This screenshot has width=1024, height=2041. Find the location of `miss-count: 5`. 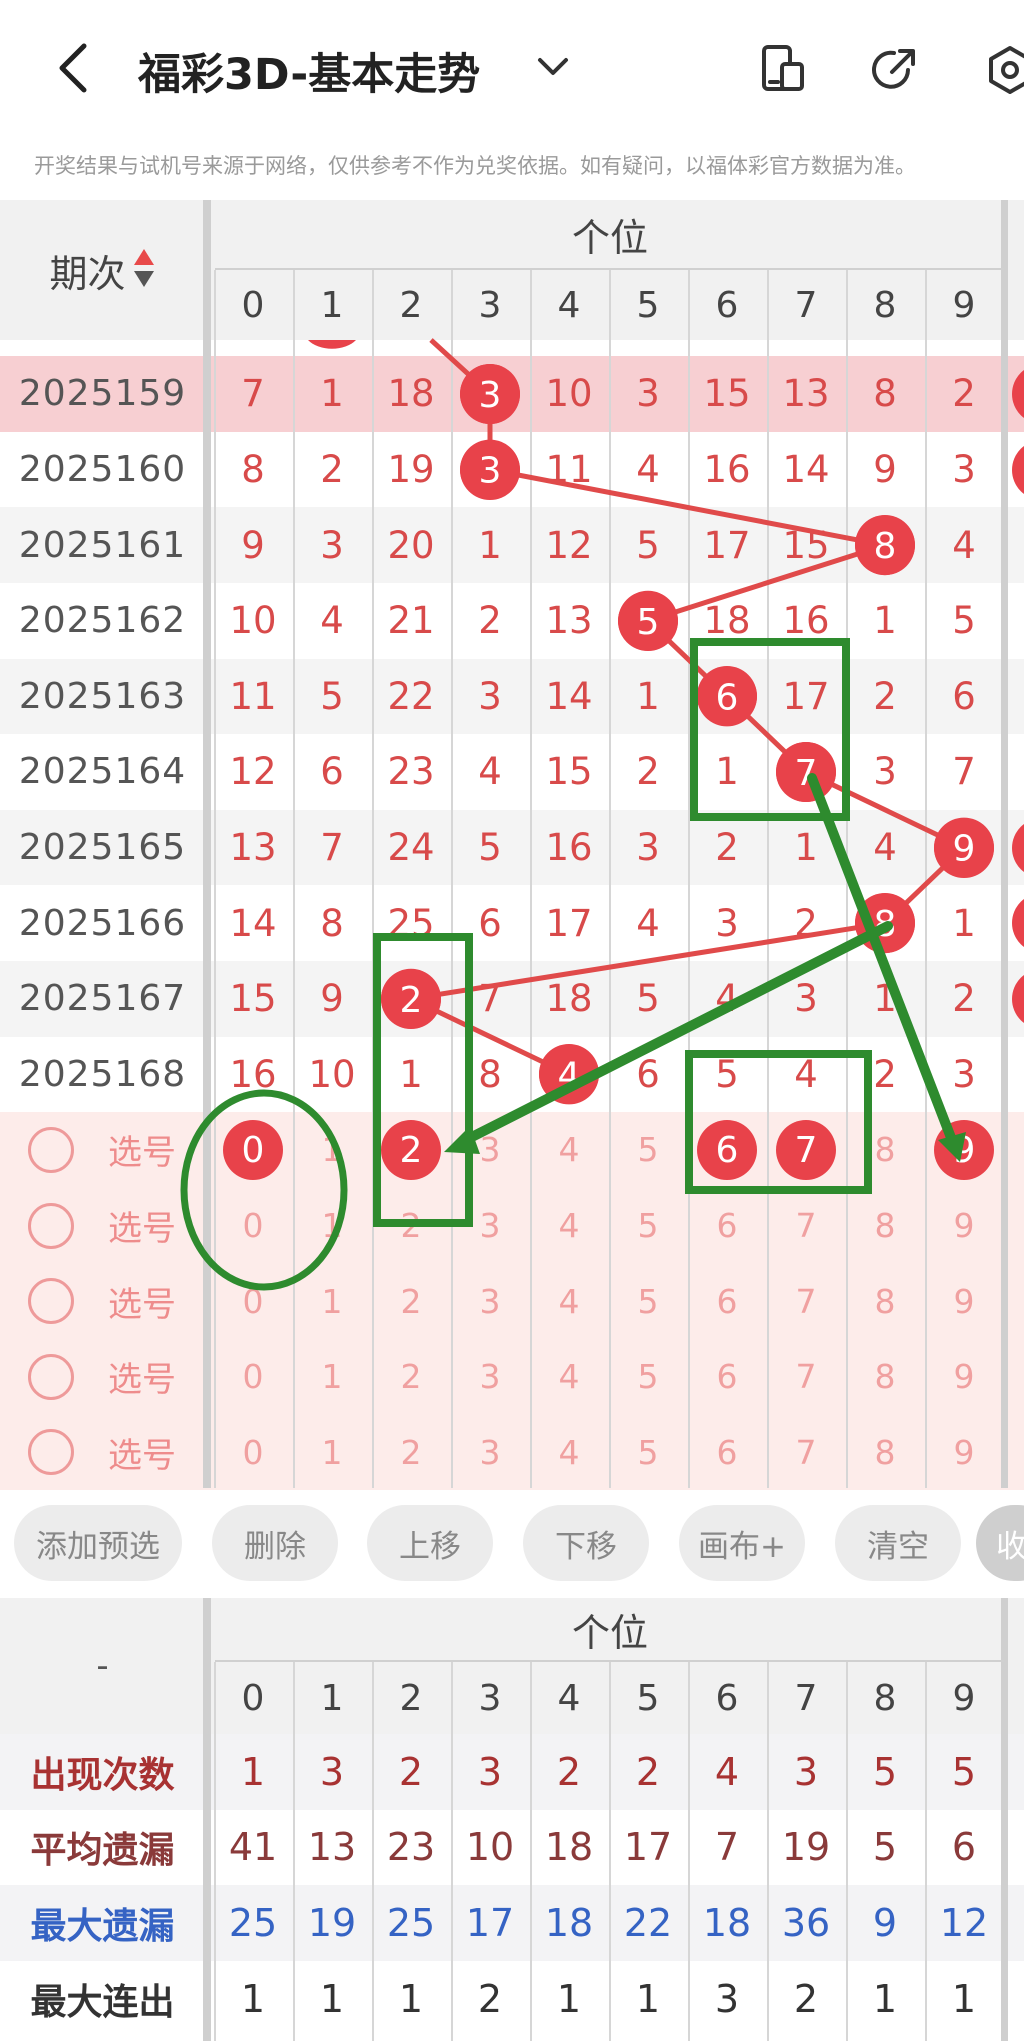

miss-count: 5 is located at coordinates (648, 545).